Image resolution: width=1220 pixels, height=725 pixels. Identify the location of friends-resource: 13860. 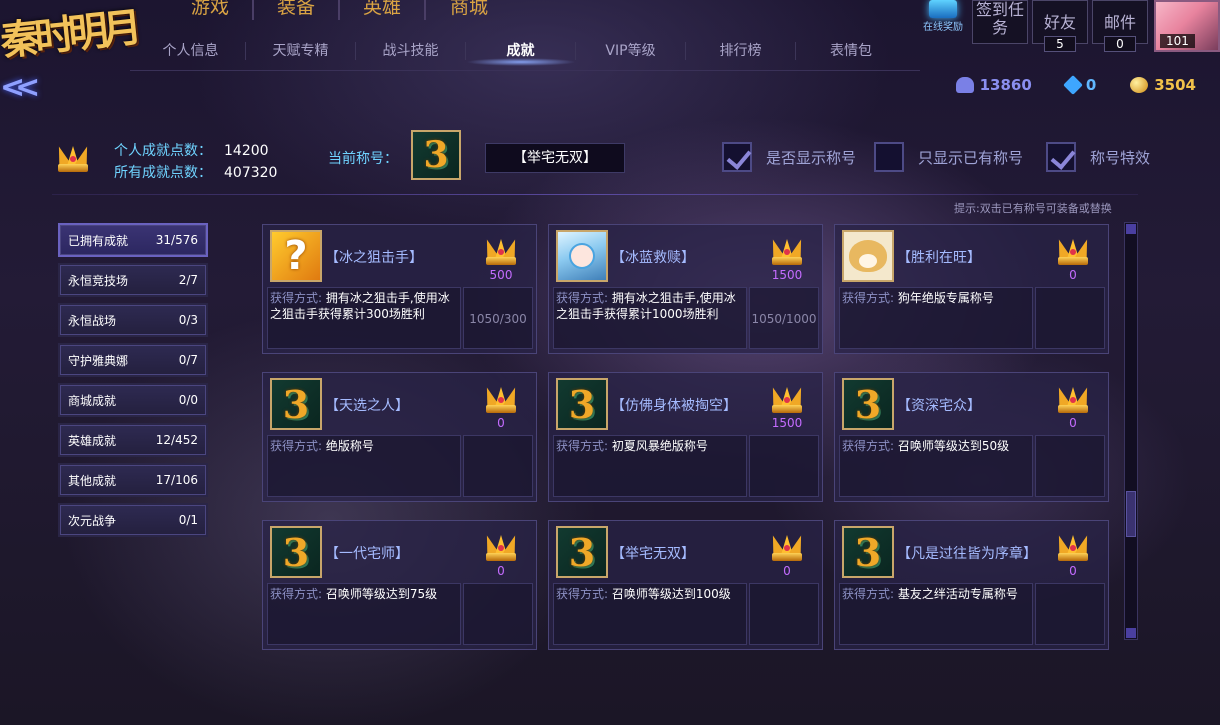
(993, 85).